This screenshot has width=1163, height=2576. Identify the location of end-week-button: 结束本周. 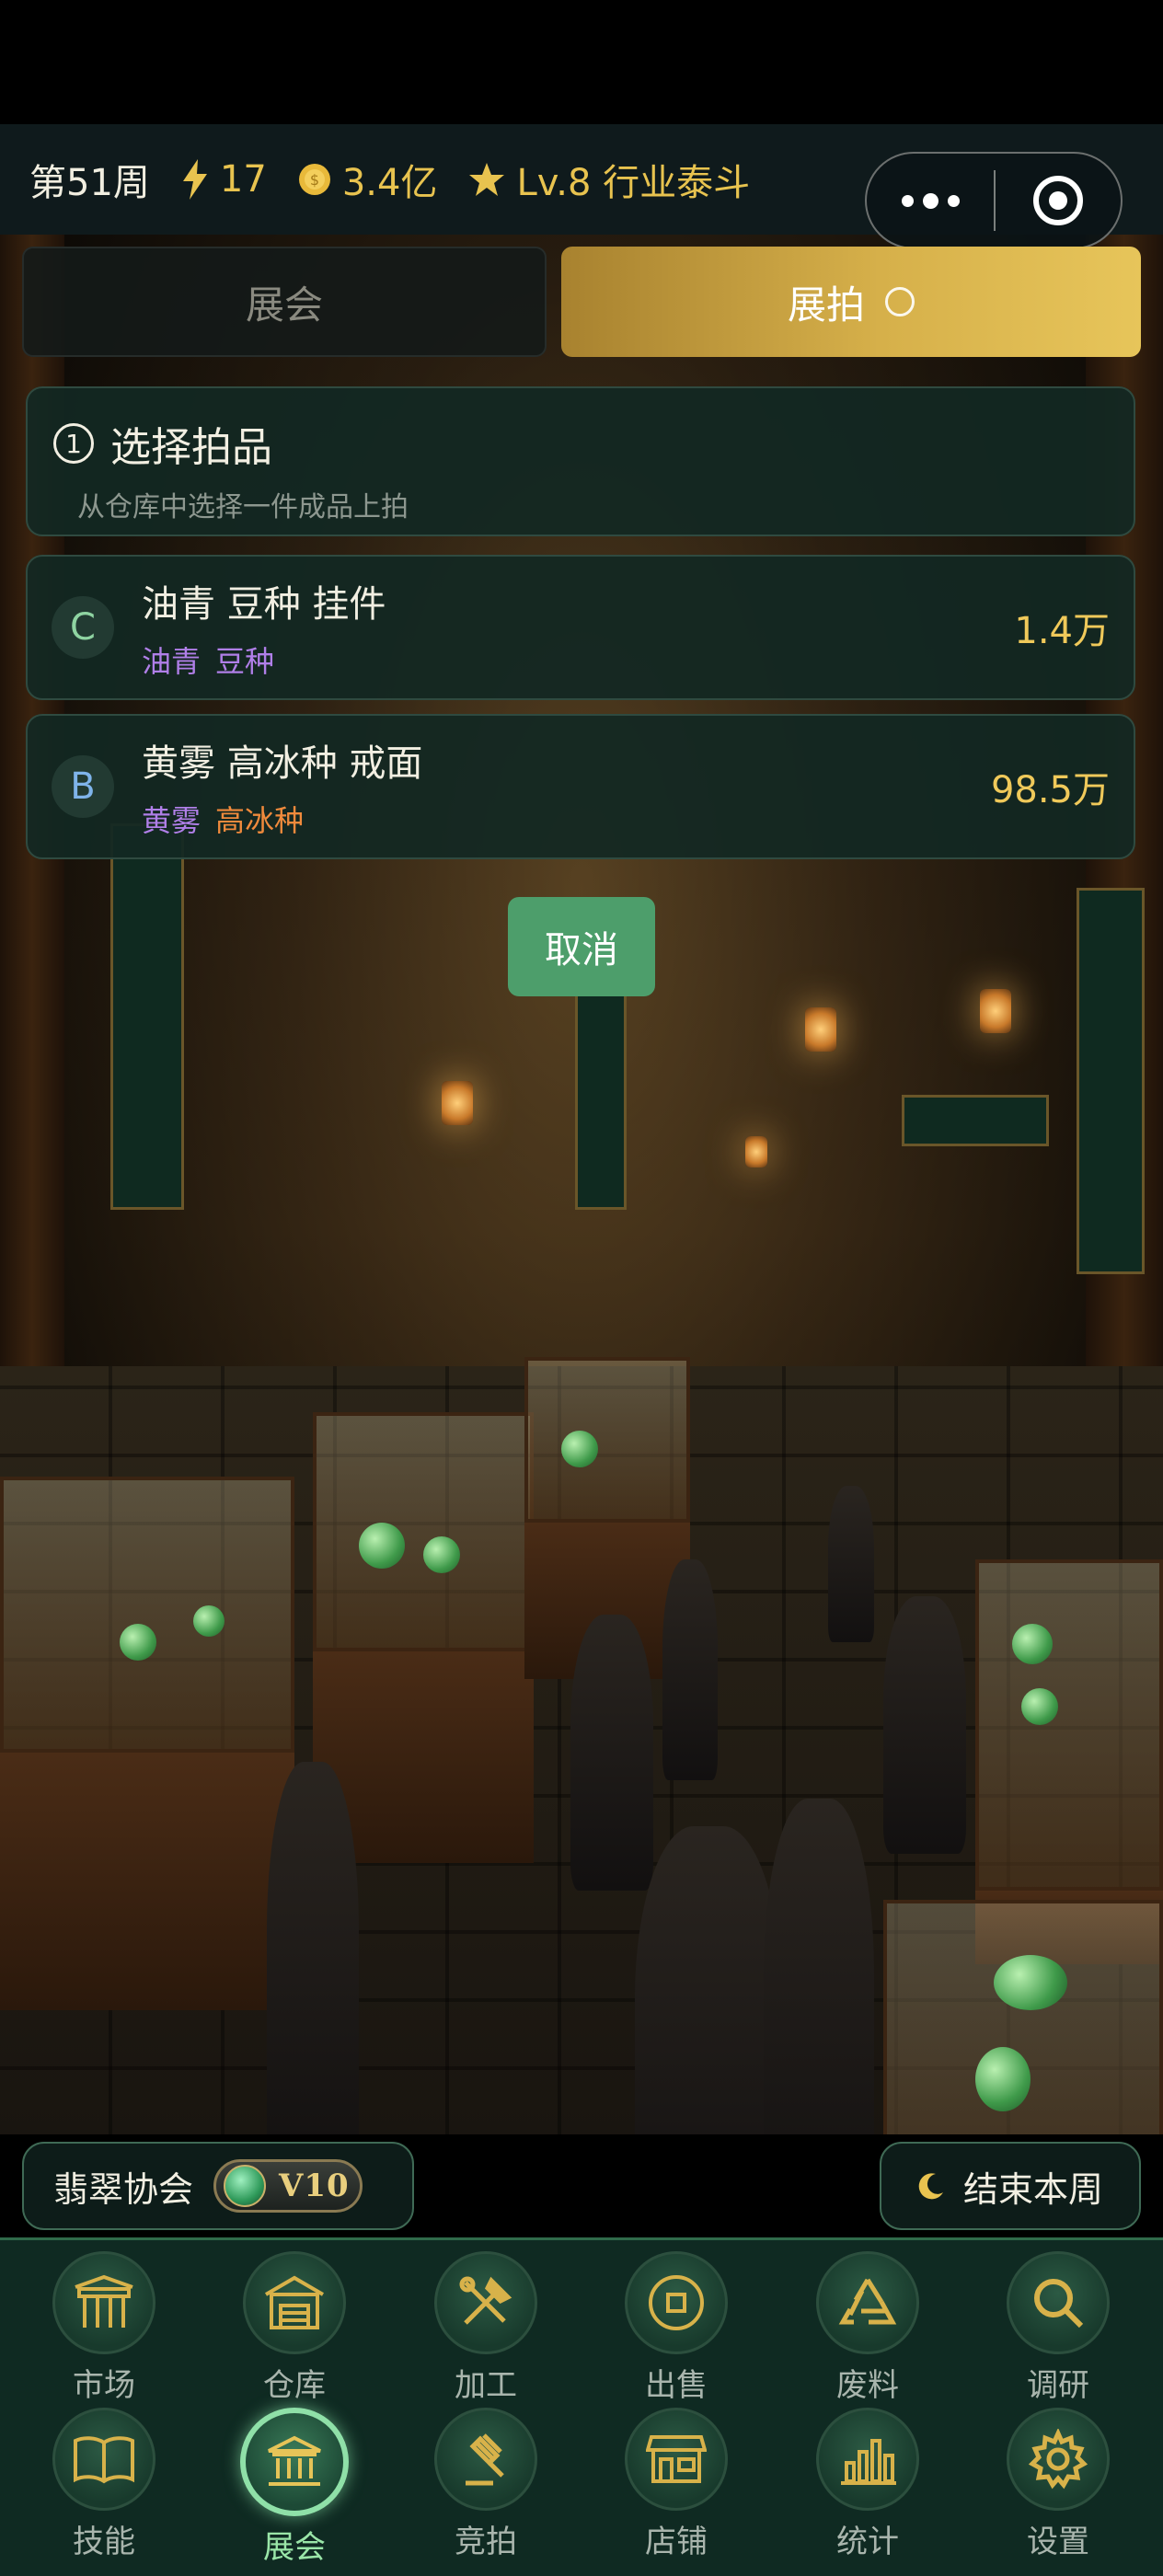
(1011, 2186).